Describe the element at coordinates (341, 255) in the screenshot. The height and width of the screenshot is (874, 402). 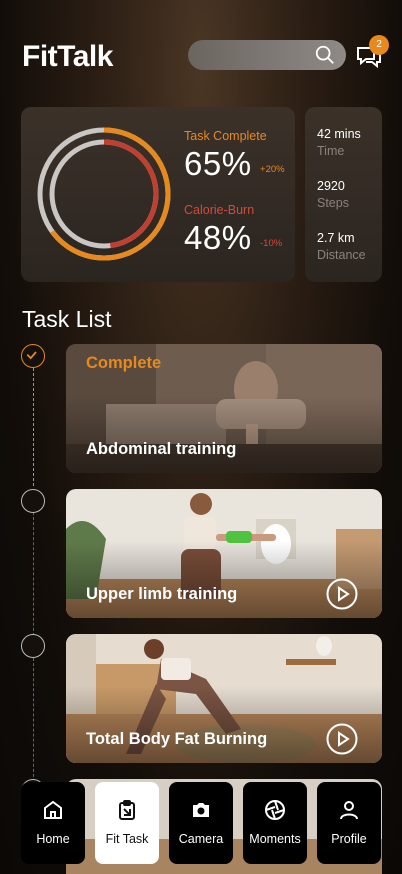
I see `distance-label: Distance` at that location.